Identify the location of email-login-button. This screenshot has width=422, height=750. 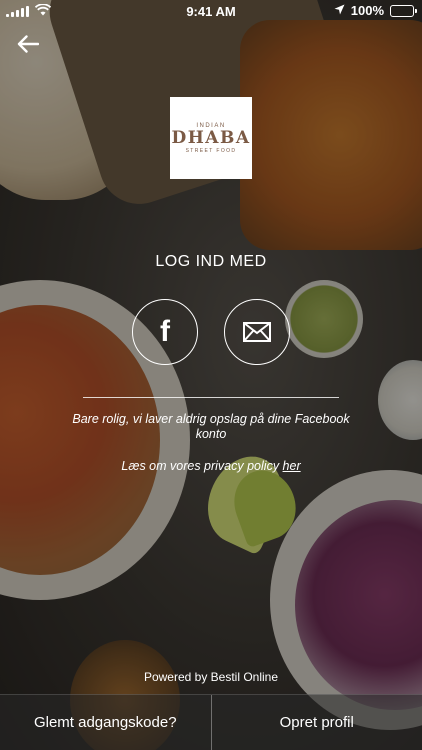
(257, 332).